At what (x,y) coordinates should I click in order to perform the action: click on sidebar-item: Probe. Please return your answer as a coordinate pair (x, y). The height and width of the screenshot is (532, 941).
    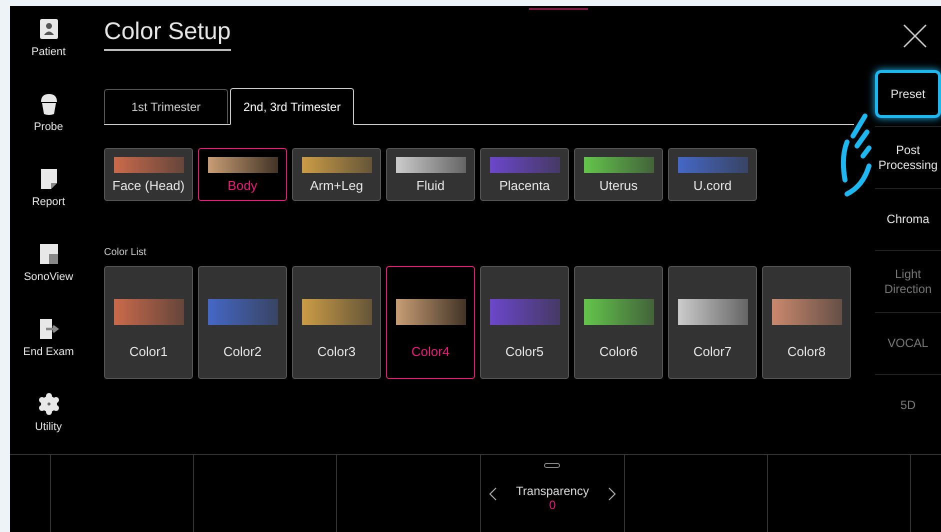
    Looking at the image, I should click on (49, 120).